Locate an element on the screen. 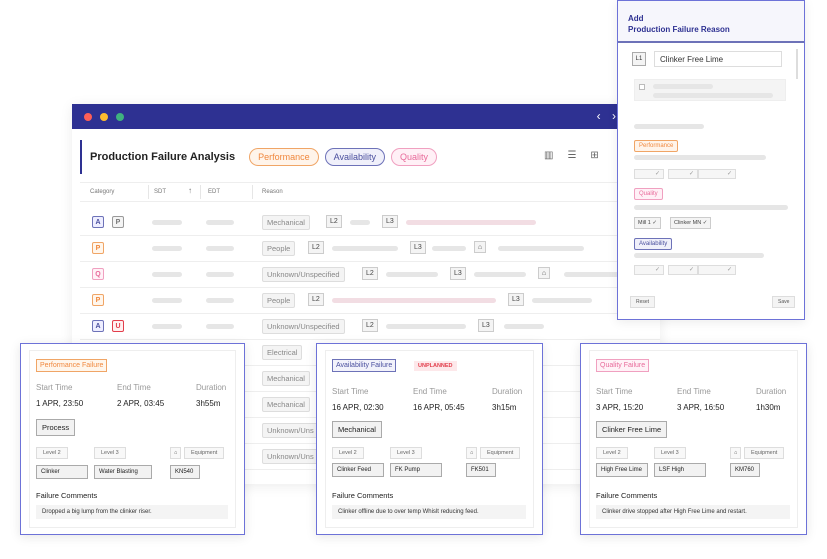 The width and height of the screenshot is (827, 559). failure-type-badge: Performance Failure is located at coordinates (72, 365).